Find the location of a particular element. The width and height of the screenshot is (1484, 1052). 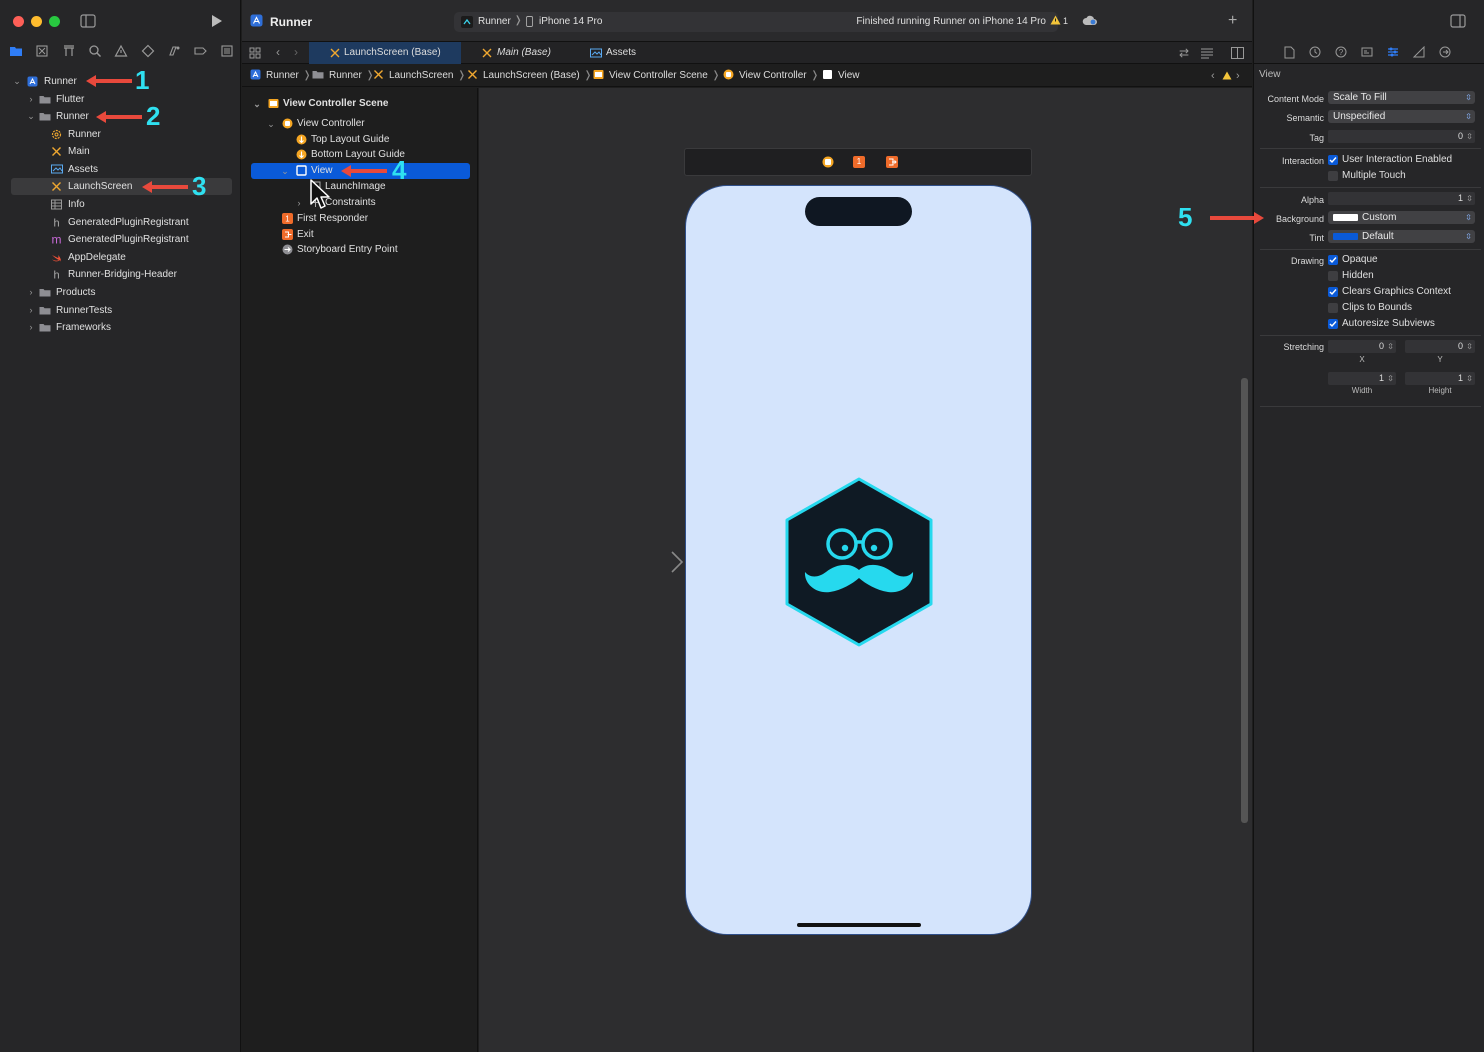

file-inspector-icon is located at coordinates (1289, 52).